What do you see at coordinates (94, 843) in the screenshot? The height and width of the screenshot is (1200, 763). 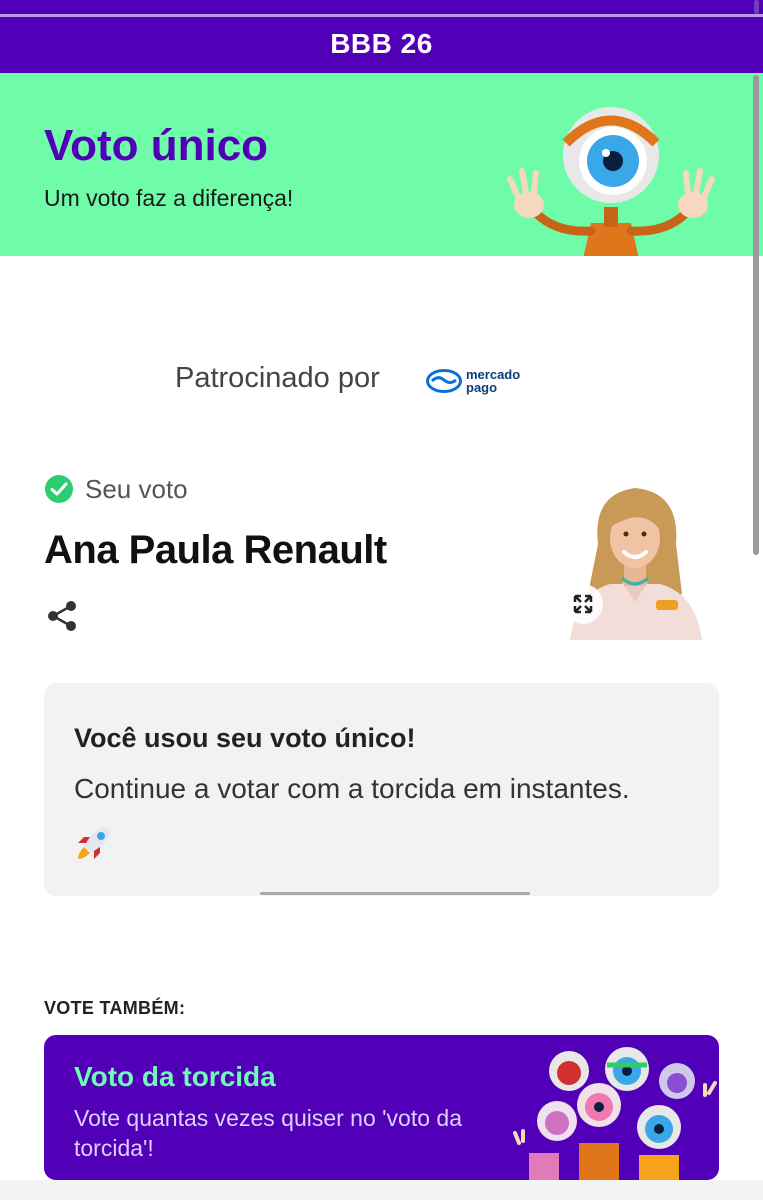 I see `rocket-icon` at bounding box center [94, 843].